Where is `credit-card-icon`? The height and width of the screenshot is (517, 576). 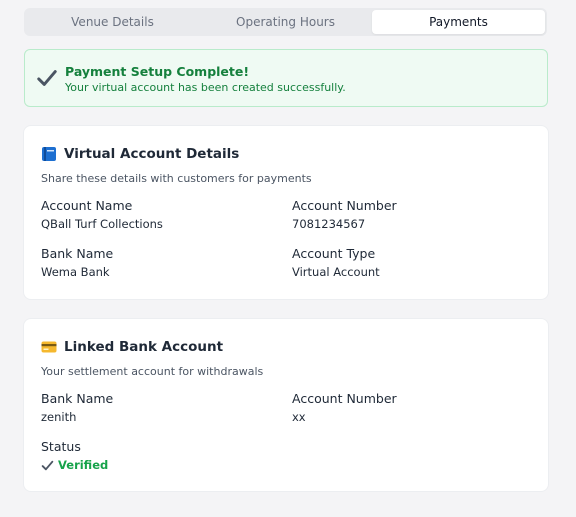 credit-card-icon is located at coordinates (49, 347).